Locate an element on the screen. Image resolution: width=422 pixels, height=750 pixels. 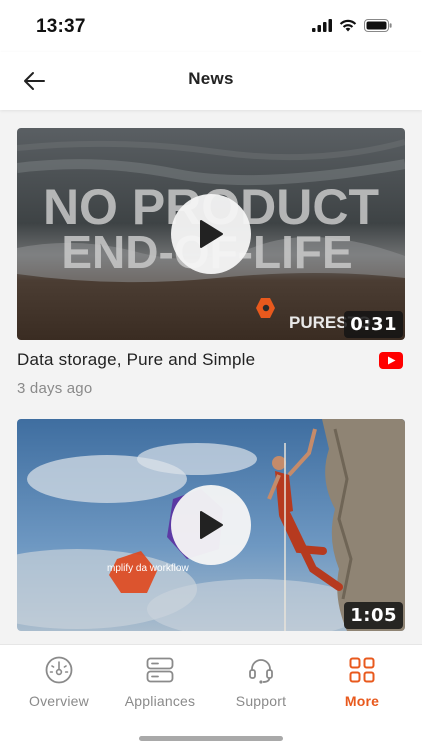
tab-label: Overview is located at coordinates (59, 701).